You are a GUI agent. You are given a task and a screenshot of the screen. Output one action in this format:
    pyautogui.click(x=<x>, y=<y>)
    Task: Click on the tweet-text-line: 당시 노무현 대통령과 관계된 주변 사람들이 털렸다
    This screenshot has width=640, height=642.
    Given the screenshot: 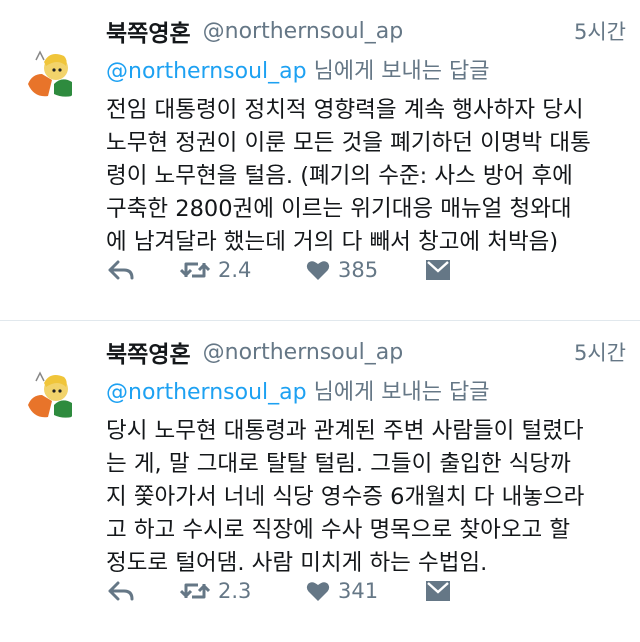 What is the action you would take?
    pyautogui.click(x=345, y=431)
    